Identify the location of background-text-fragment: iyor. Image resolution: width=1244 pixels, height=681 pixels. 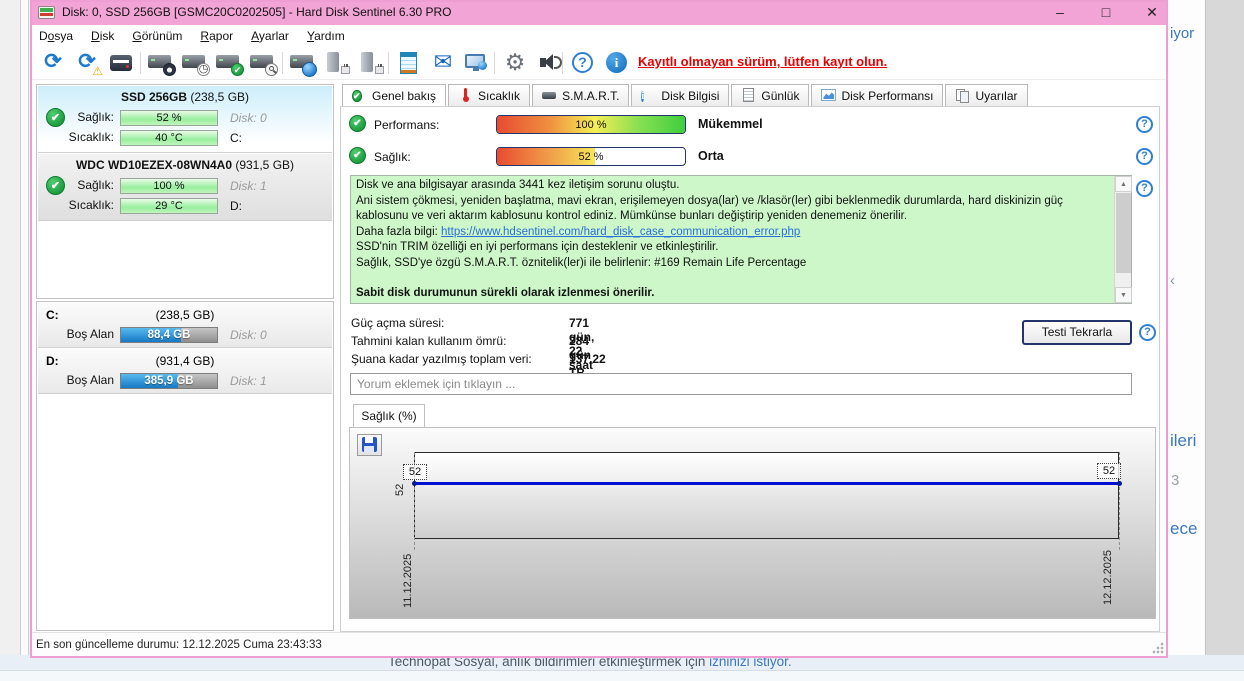
(1182, 33).